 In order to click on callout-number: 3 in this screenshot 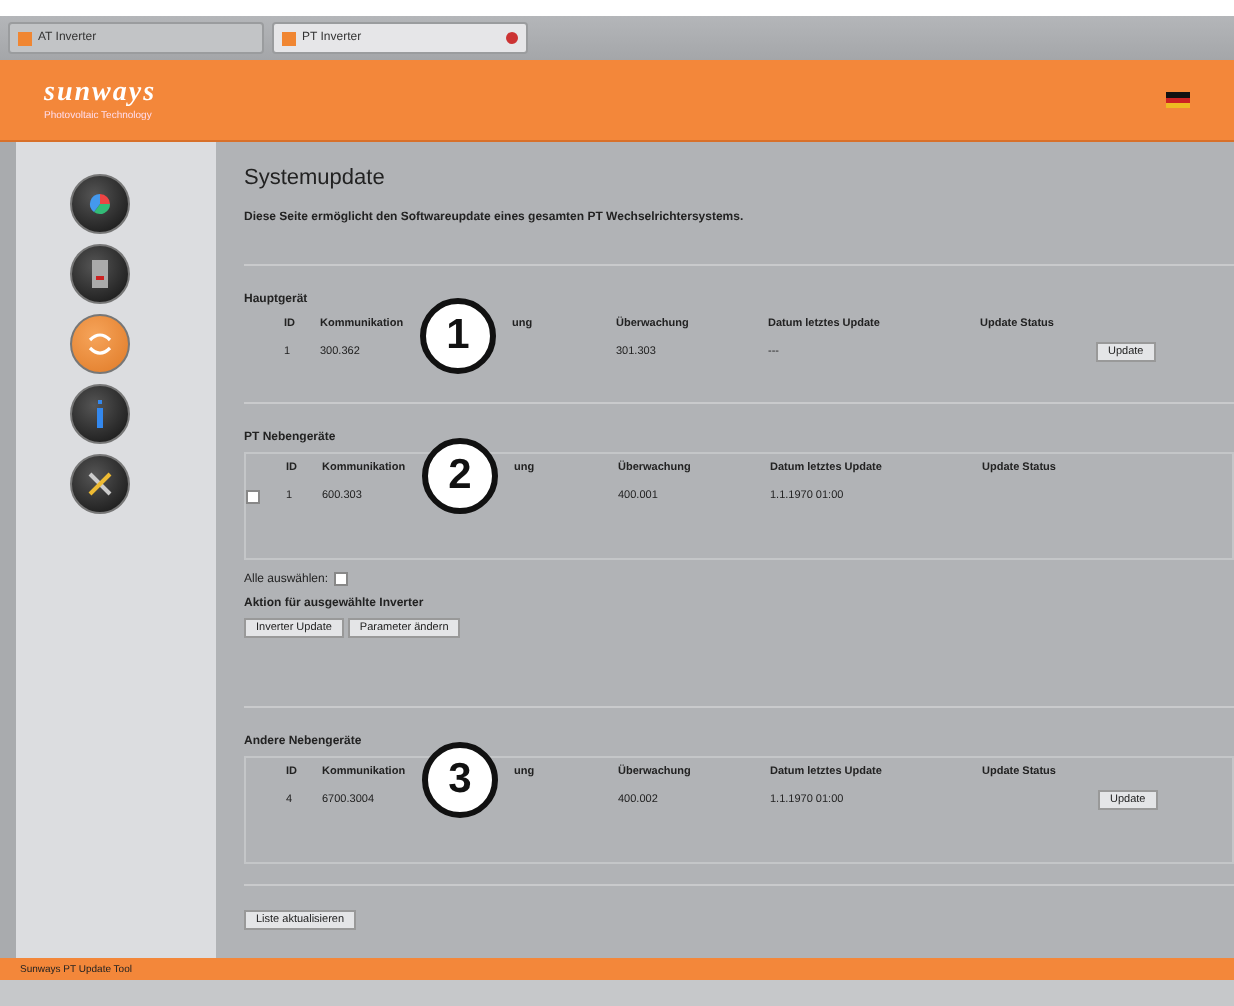, I will do `click(460, 780)`.